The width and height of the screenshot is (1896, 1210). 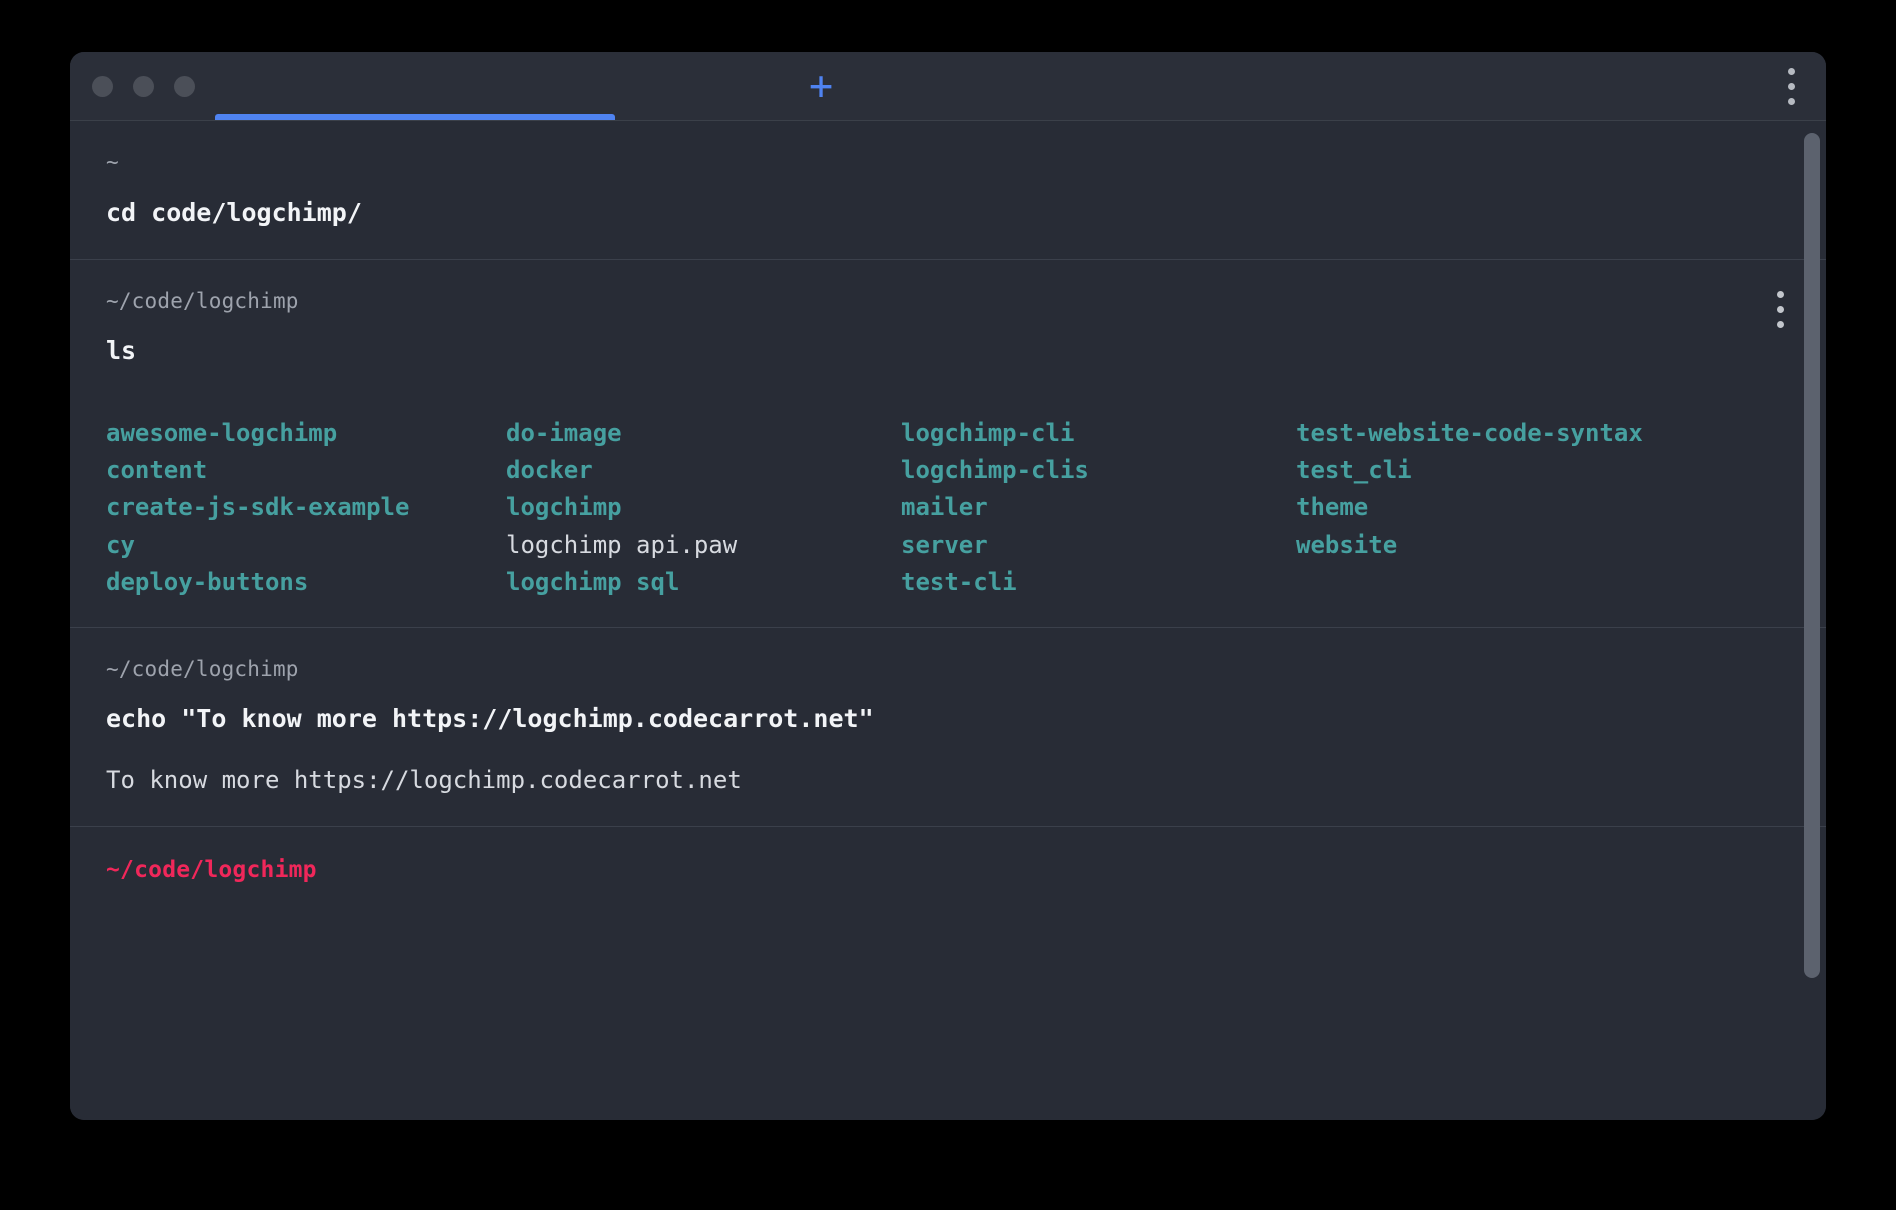 I want to click on list-item: create-js-sdk-example, so click(x=258, y=507).